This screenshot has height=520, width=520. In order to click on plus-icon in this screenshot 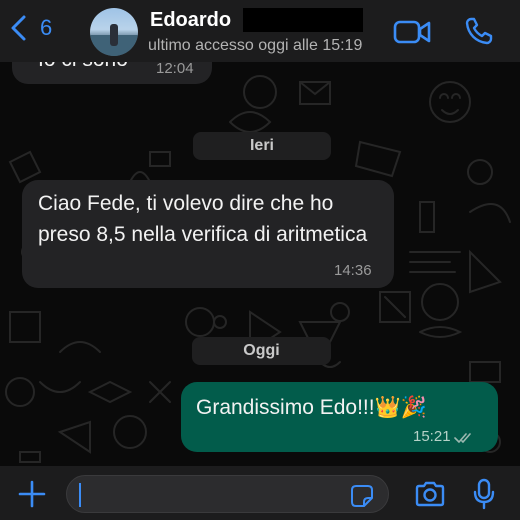, I will do `click(32, 494)`.